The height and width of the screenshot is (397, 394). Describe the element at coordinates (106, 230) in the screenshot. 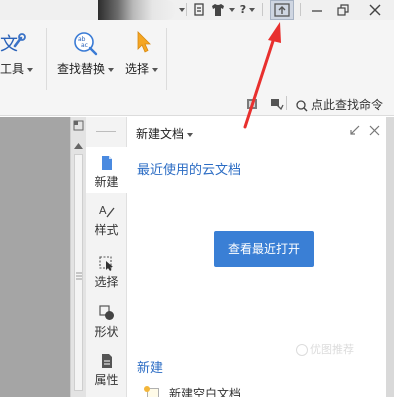

I see `tab-style-label: 样式` at that location.